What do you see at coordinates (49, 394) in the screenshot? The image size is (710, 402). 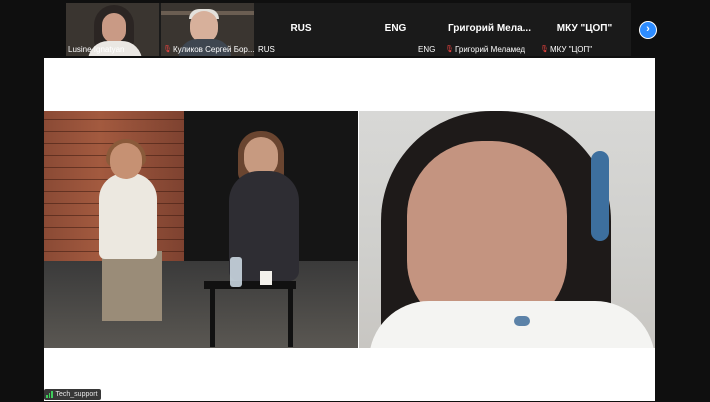 I see `signal-strength-icon` at bounding box center [49, 394].